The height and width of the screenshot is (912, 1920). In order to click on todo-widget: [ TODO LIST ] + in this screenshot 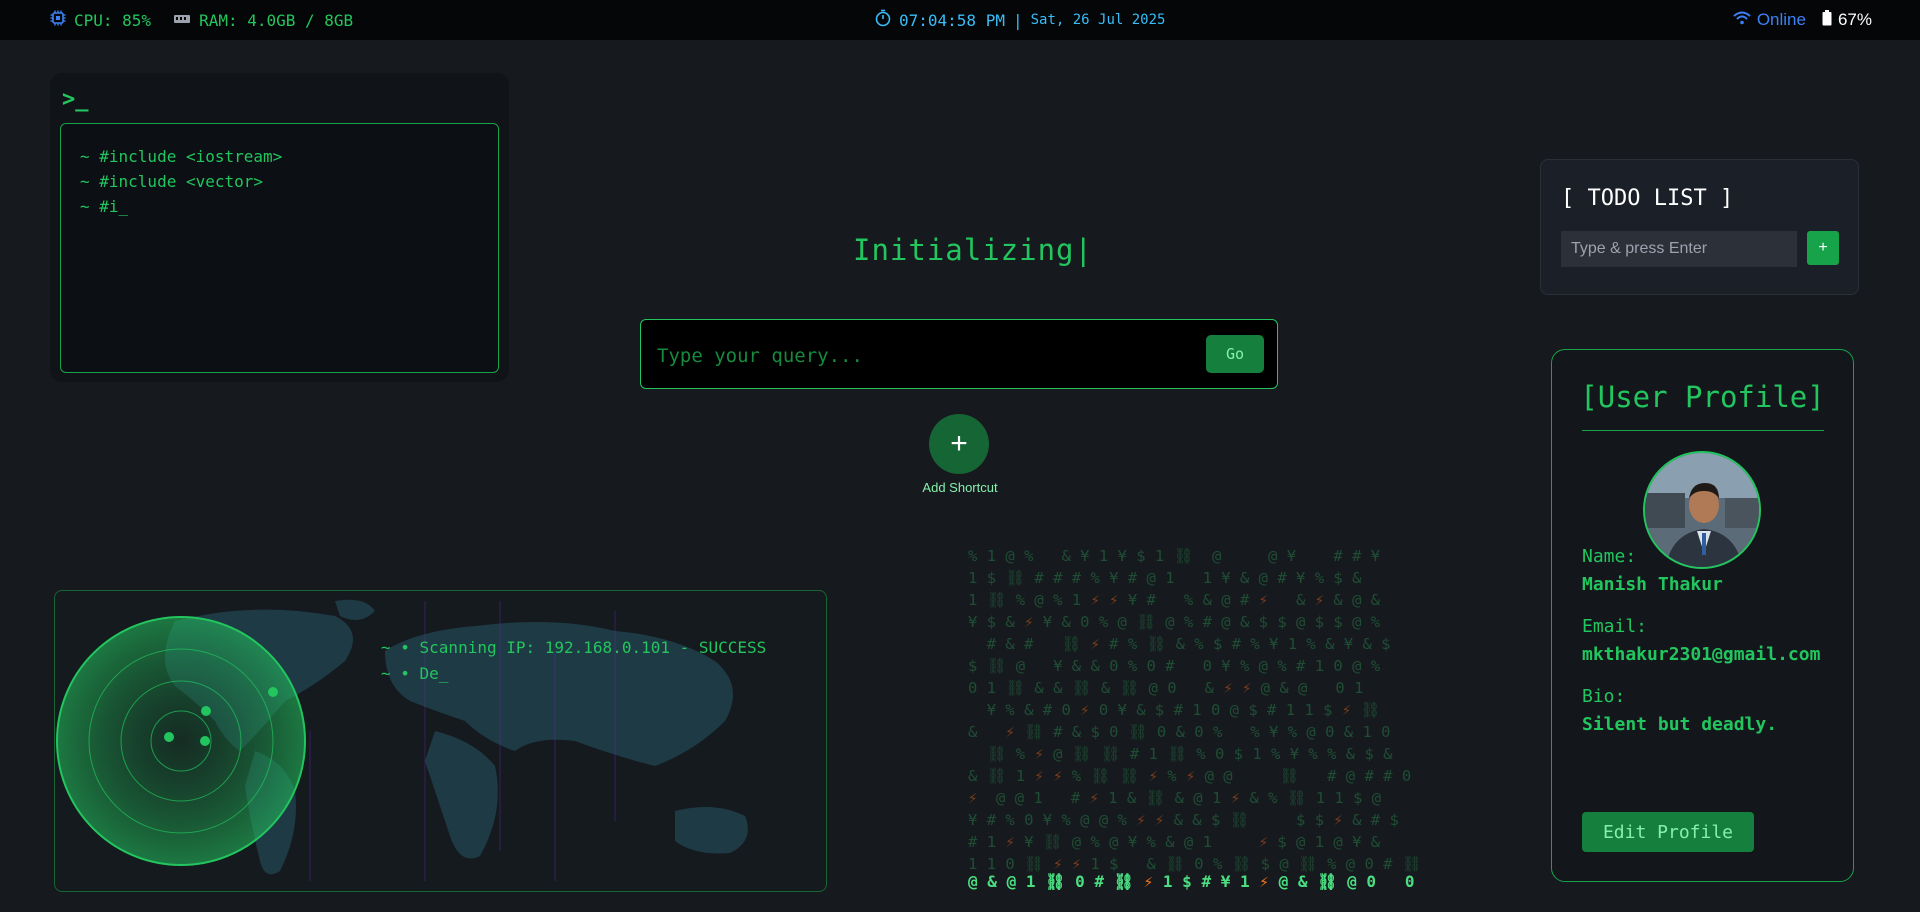, I will do `click(1699, 227)`.